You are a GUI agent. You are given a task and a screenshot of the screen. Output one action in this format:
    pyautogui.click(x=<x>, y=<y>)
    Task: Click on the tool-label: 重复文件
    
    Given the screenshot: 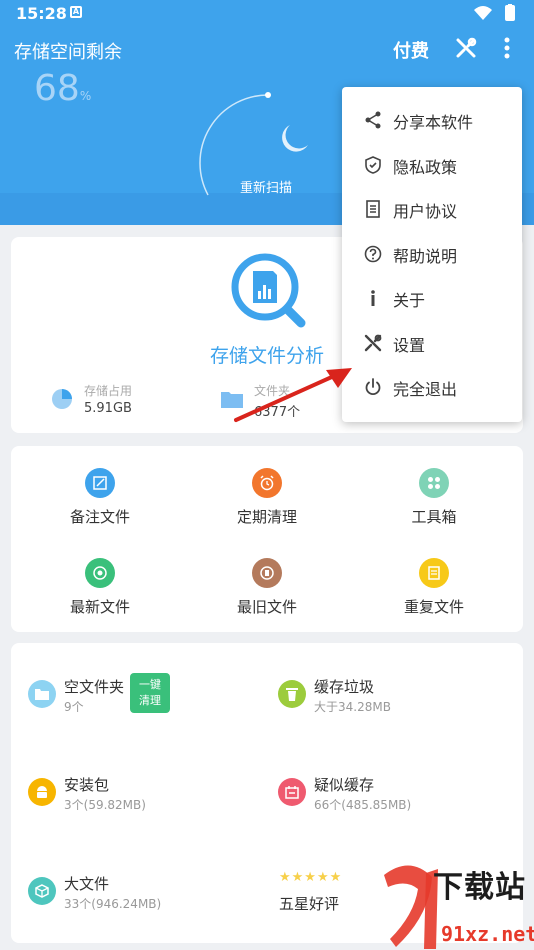 What is the action you would take?
    pyautogui.click(x=433, y=607)
    